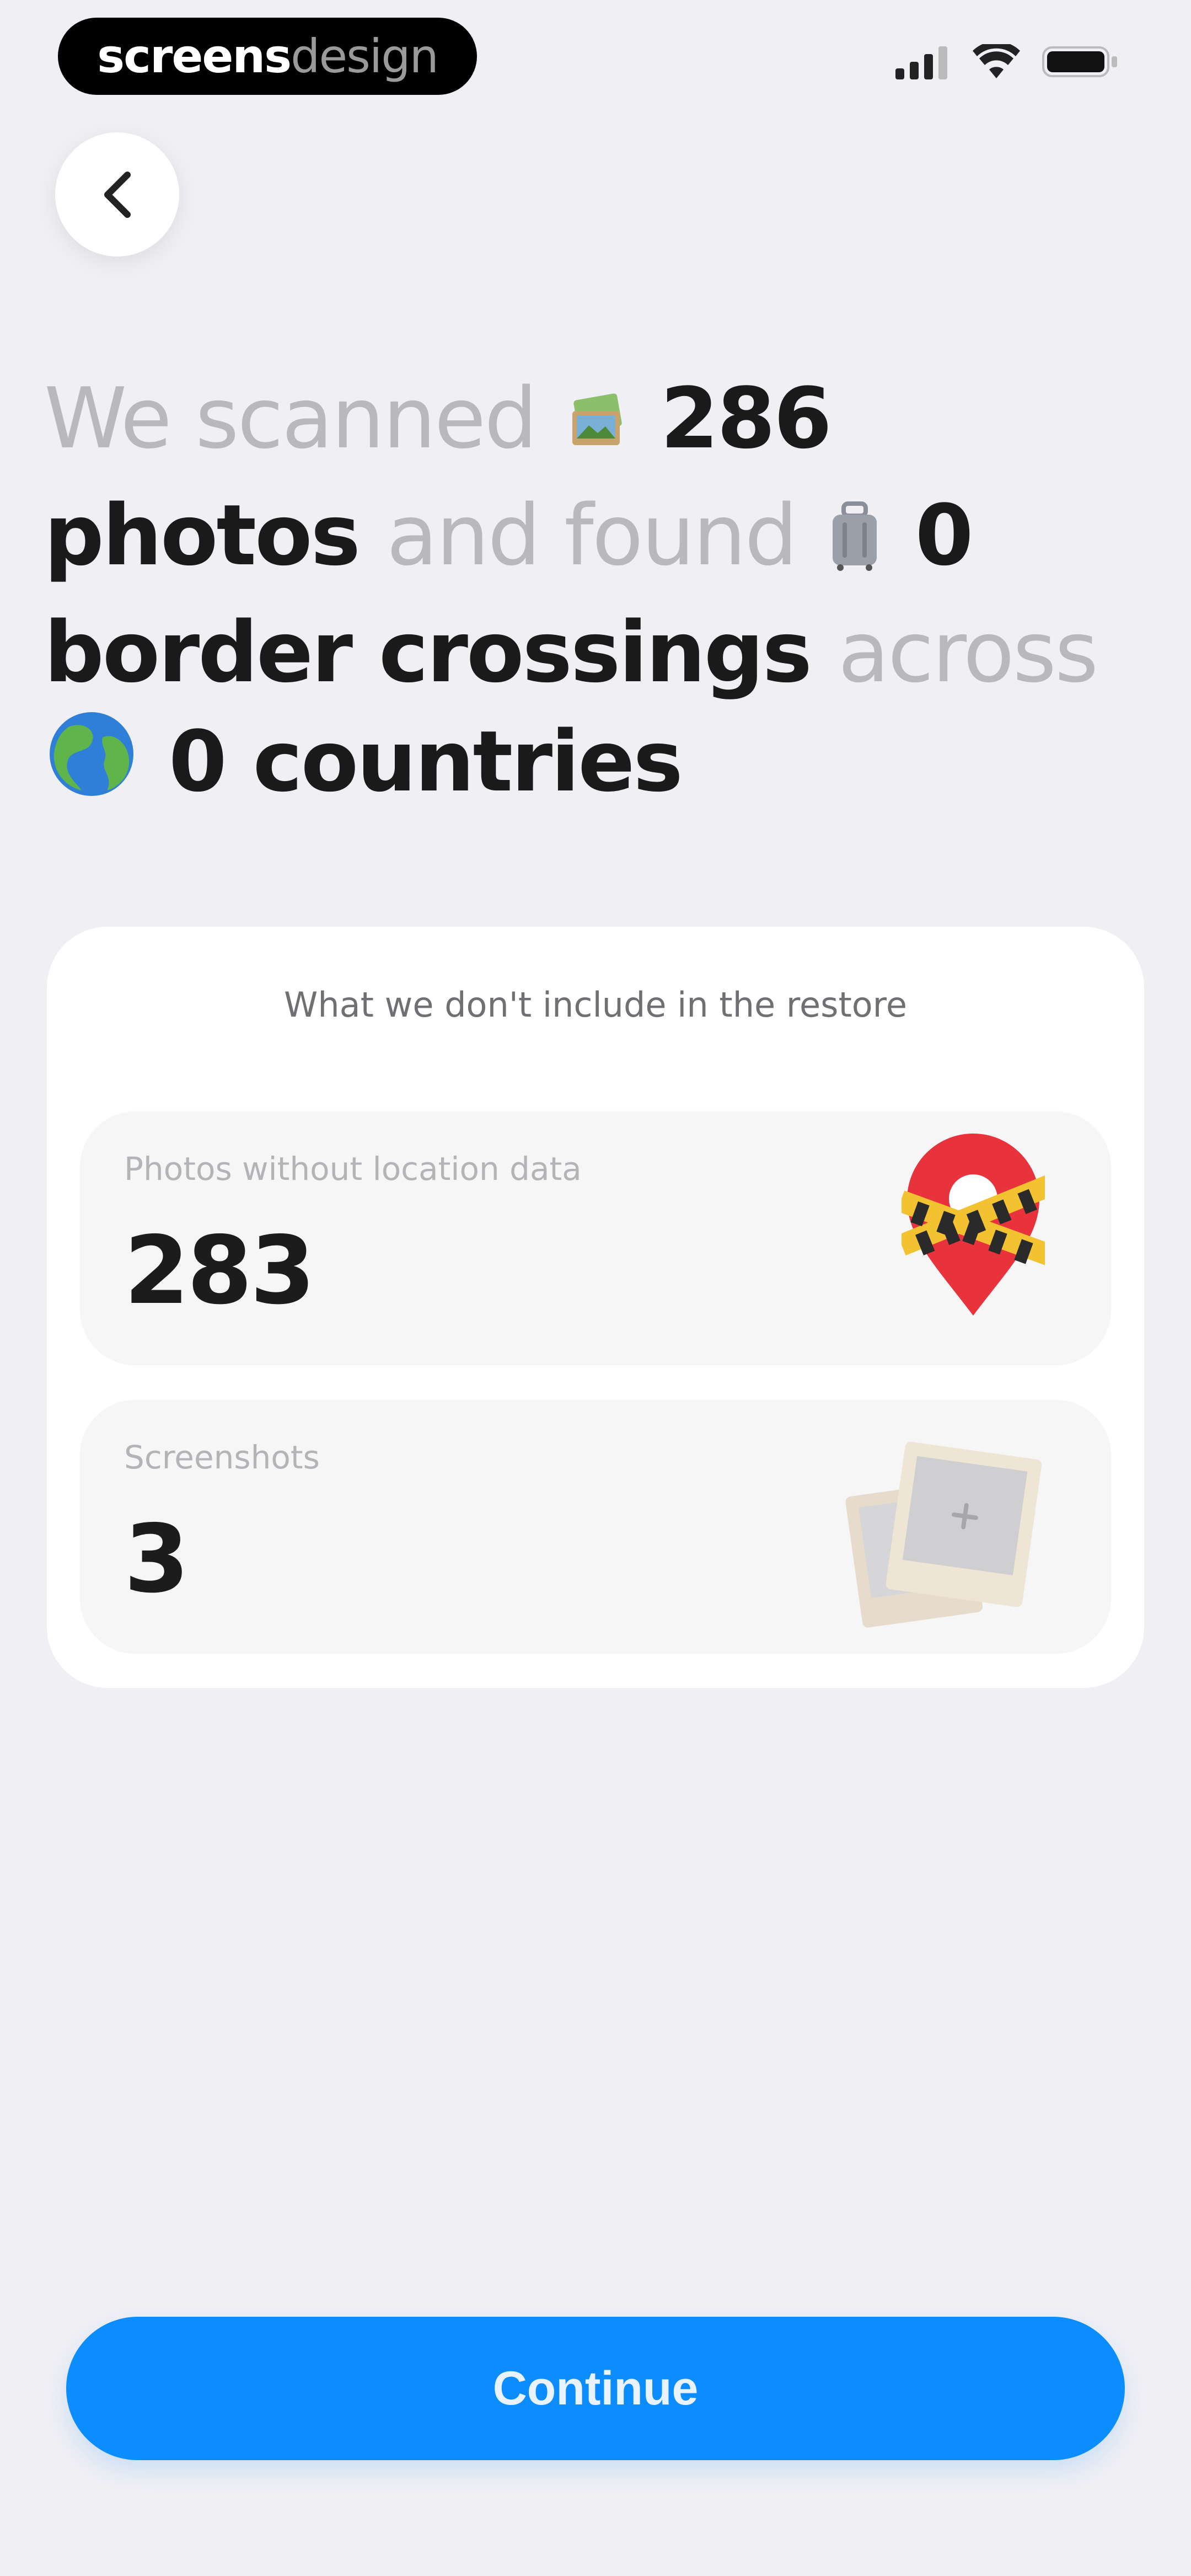 The image size is (1191, 2576). What do you see at coordinates (197, 761) in the screenshot?
I see `countries-count: 0` at bounding box center [197, 761].